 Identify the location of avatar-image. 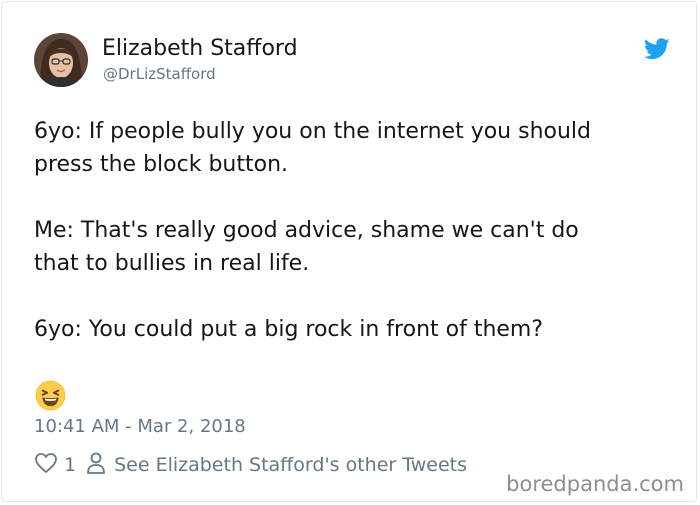
(61, 60).